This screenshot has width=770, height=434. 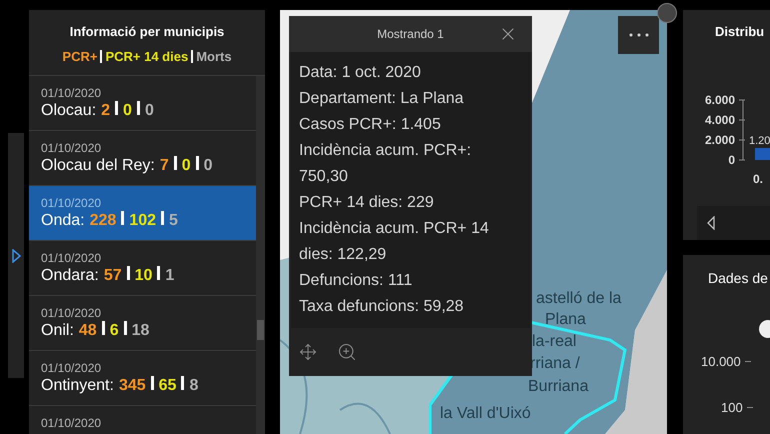 I want to click on y-axis, so click(x=742, y=129).